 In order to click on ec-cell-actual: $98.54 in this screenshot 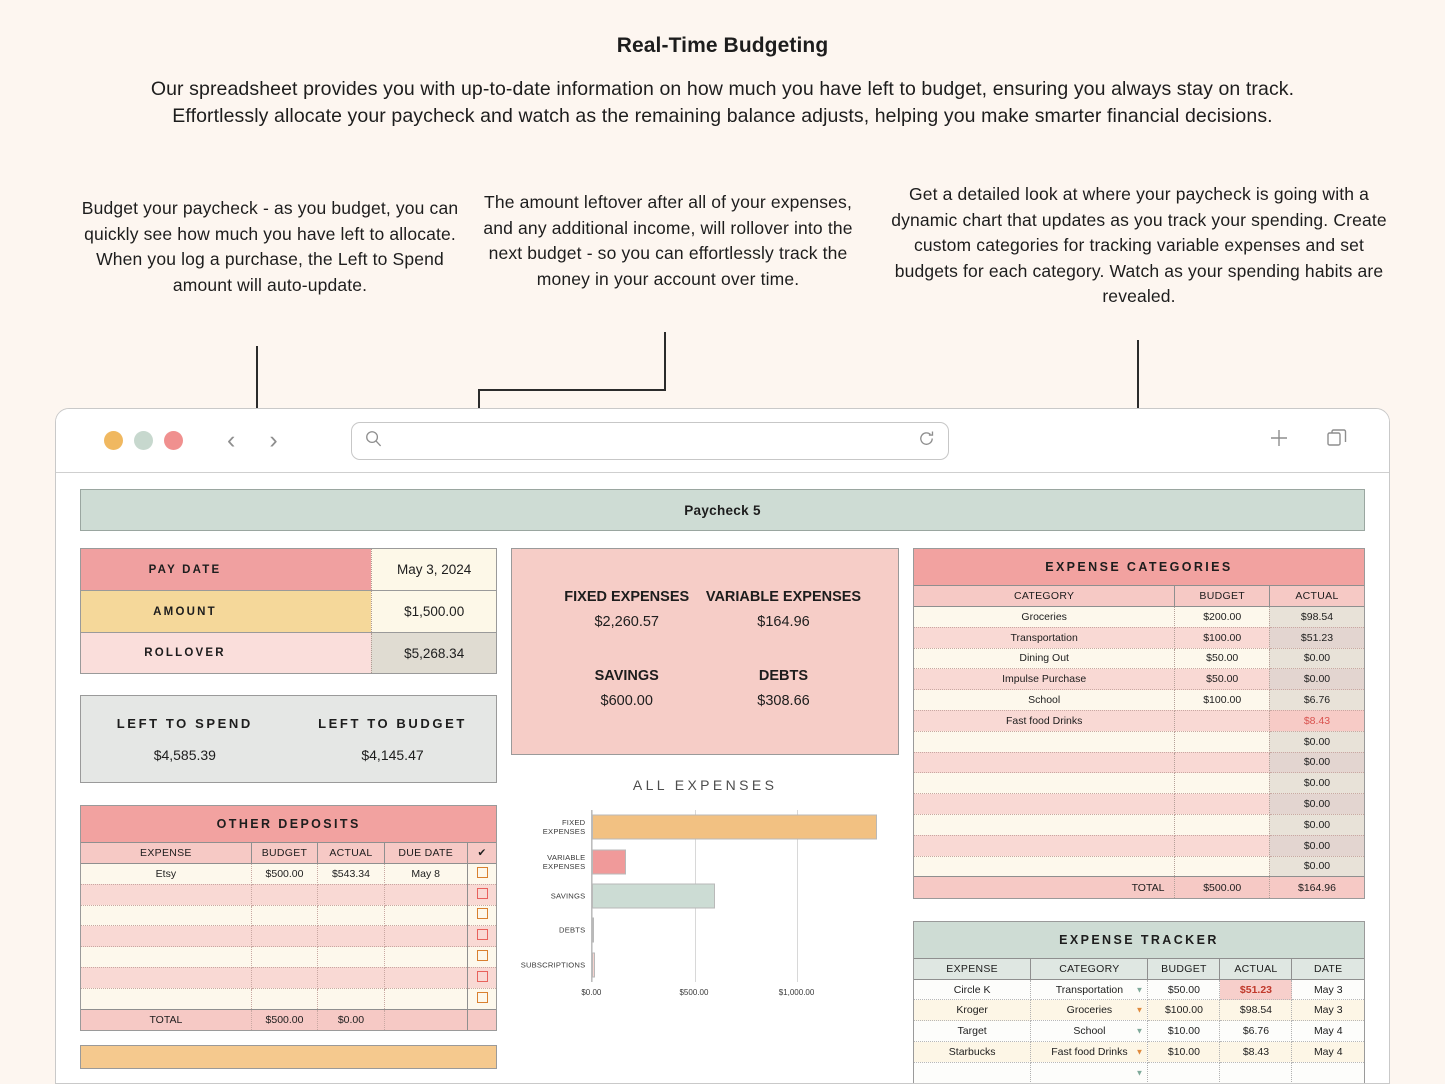, I will do `click(1316, 617)`.